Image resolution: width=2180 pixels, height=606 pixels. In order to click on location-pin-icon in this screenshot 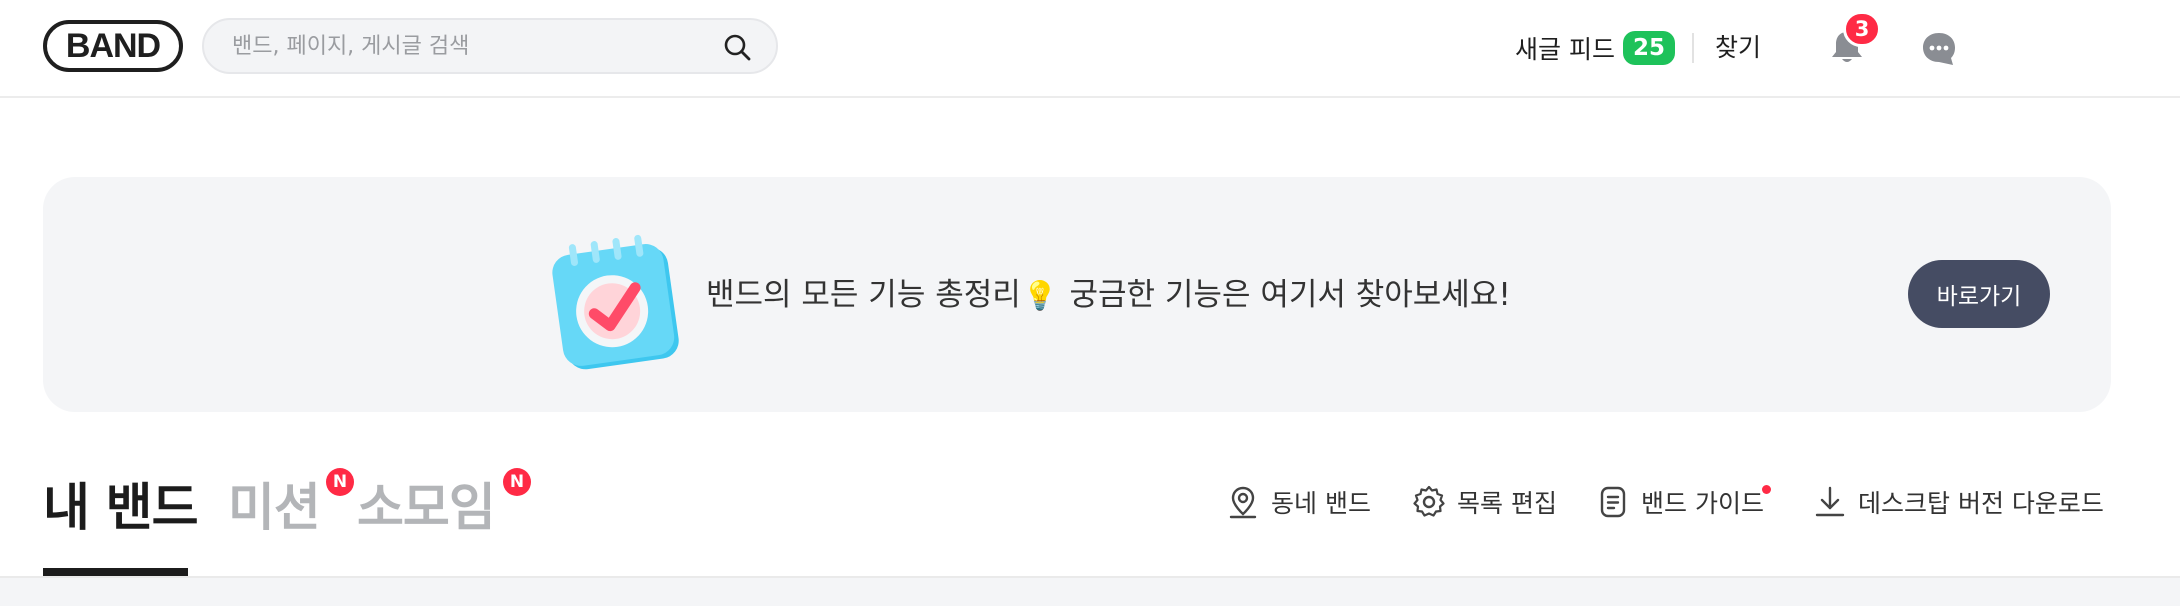, I will do `click(1243, 502)`.